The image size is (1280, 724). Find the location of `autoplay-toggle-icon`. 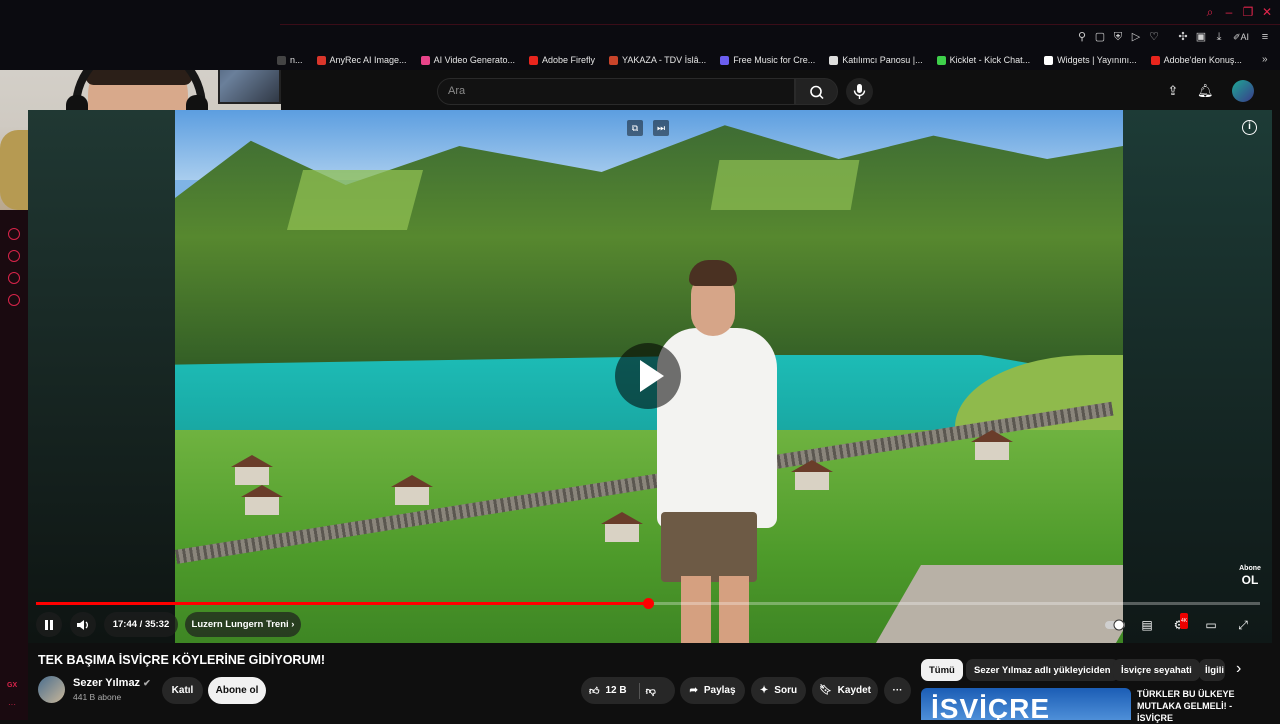

autoplay-toggle-icon is located at coordinates (1115, 625).